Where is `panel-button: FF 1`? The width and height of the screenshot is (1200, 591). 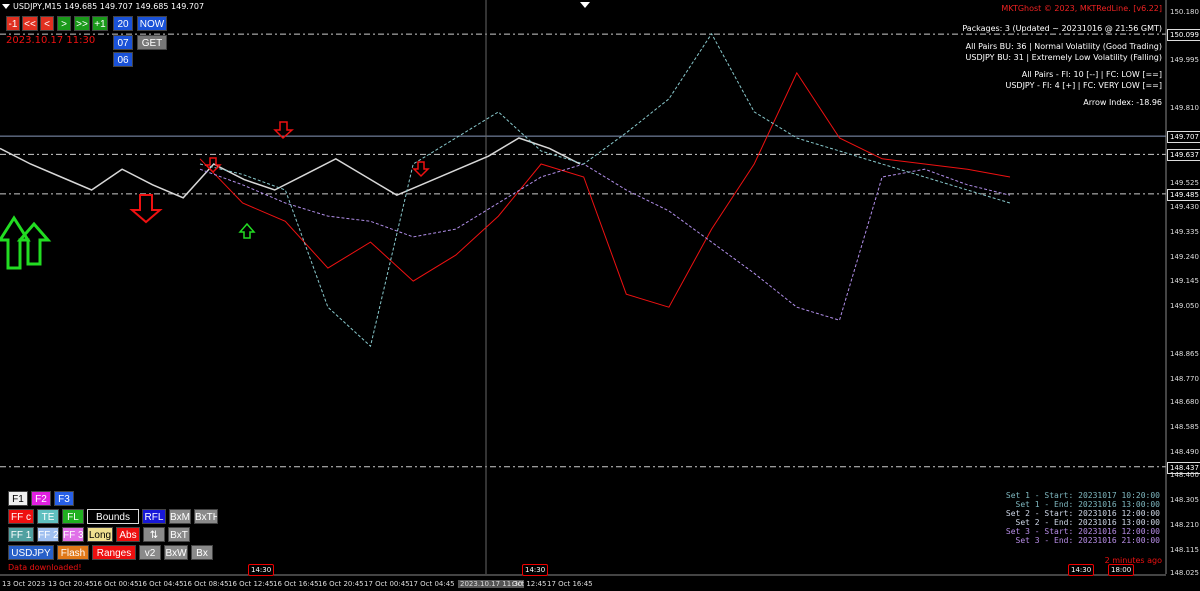
panel-button: FF 1 is located at coordinates (21, 534).